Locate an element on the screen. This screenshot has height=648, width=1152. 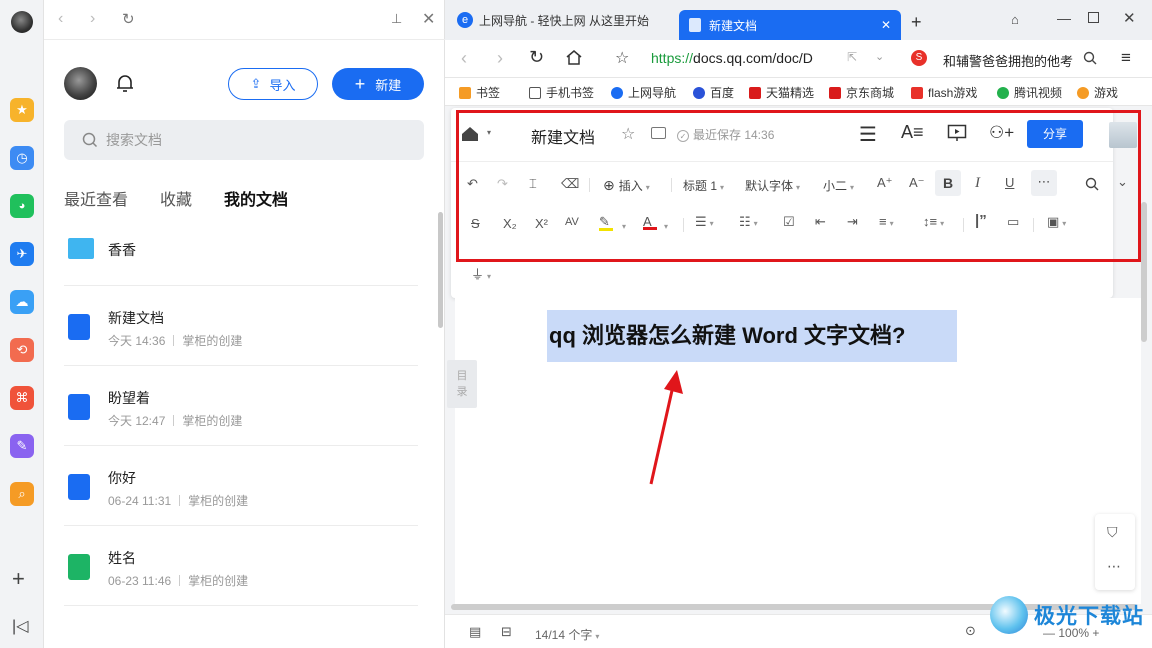
reload-icon: ↻ is located at coordinates (536, 57).